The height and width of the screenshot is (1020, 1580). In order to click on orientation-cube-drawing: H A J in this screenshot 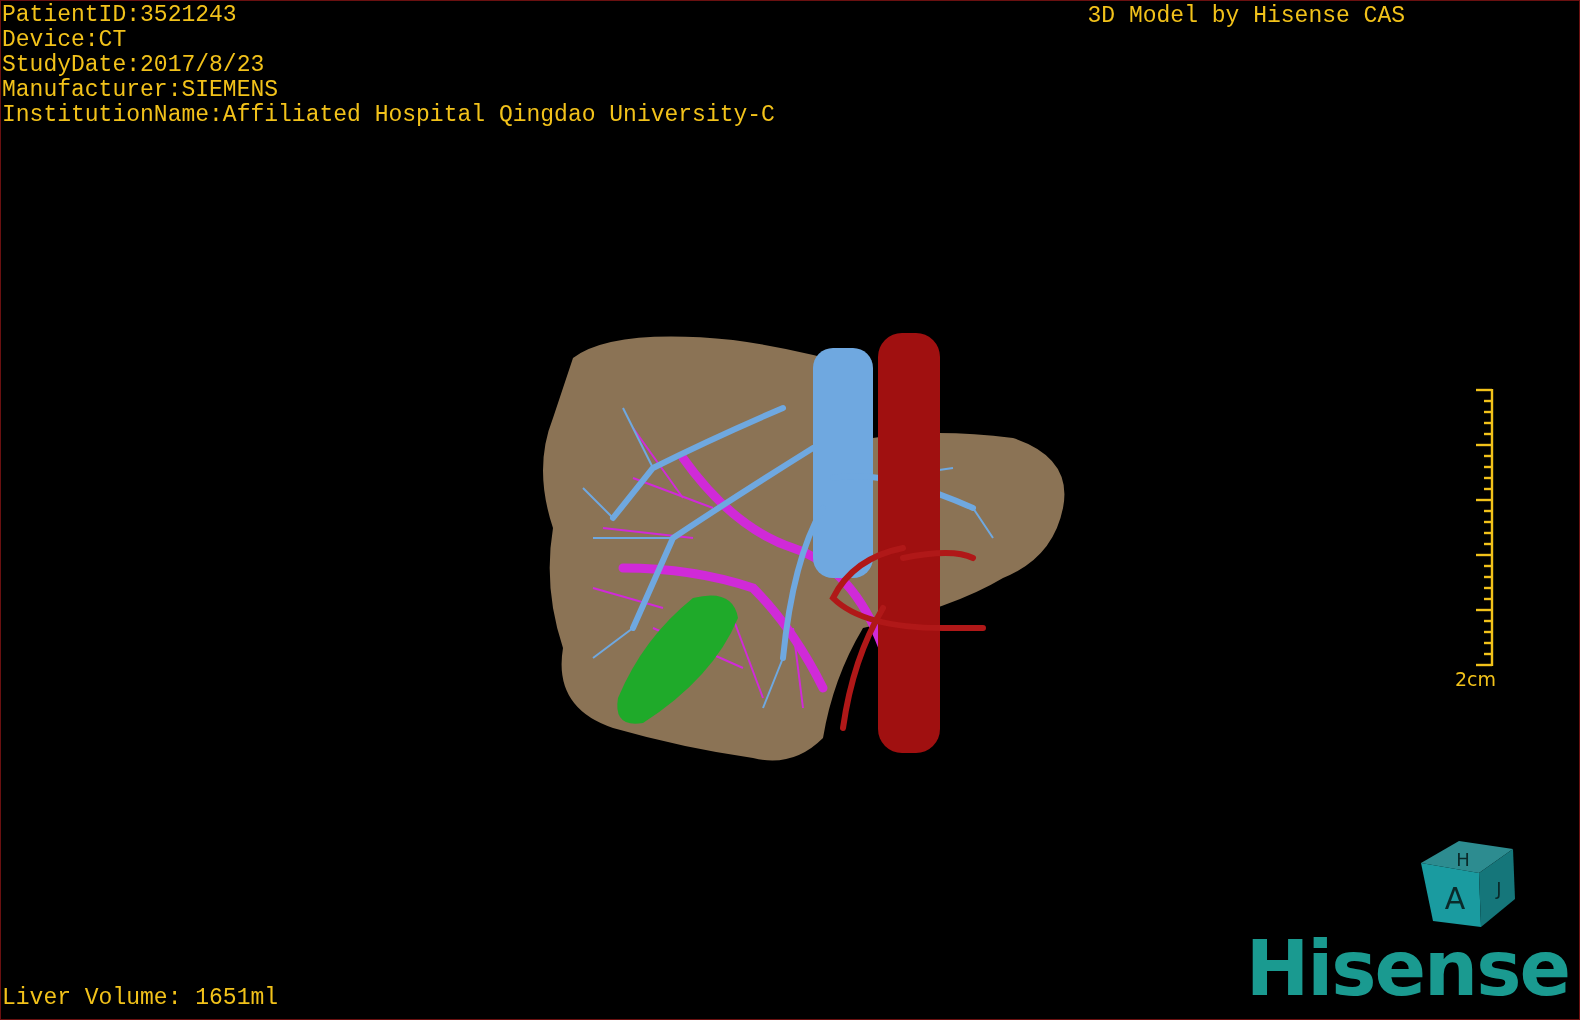, I will do `click(1469, 881)`.